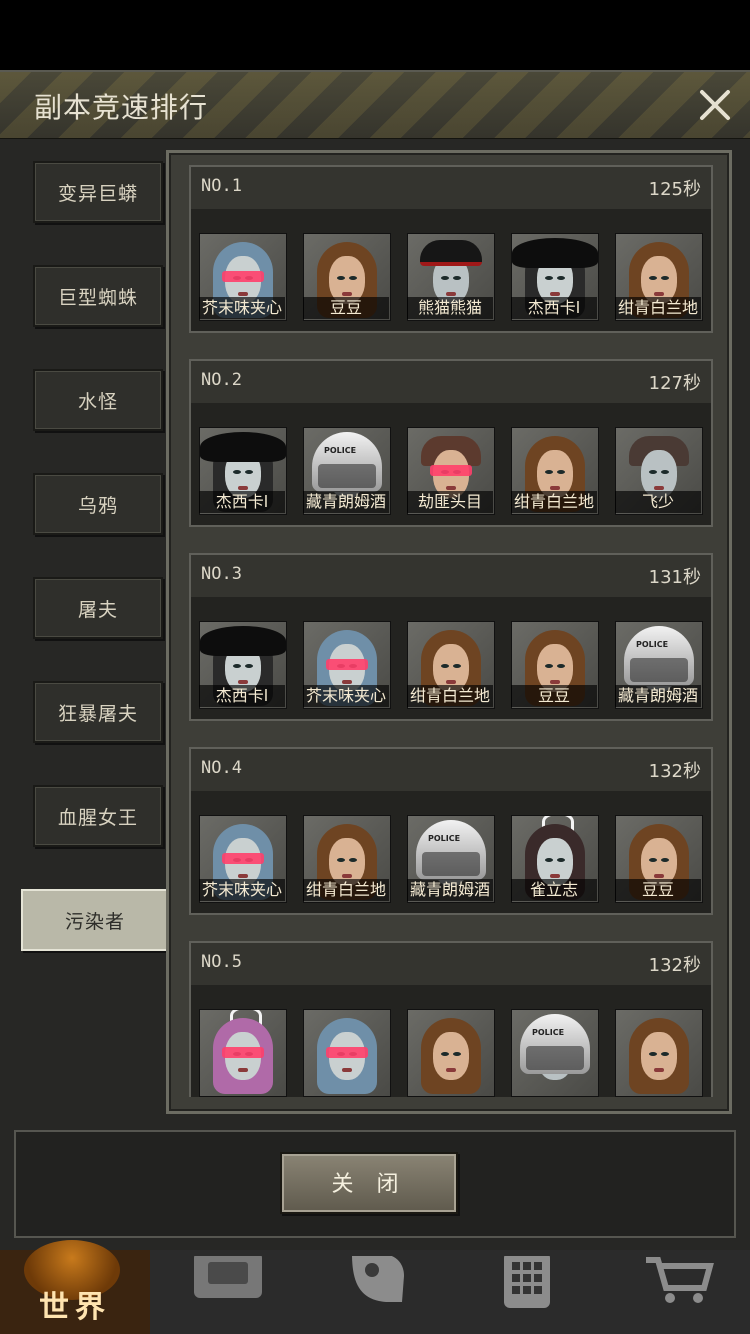 This screenshot has height=1334, width=750. I want to click on nav-item-phone, so click(525, 1292).